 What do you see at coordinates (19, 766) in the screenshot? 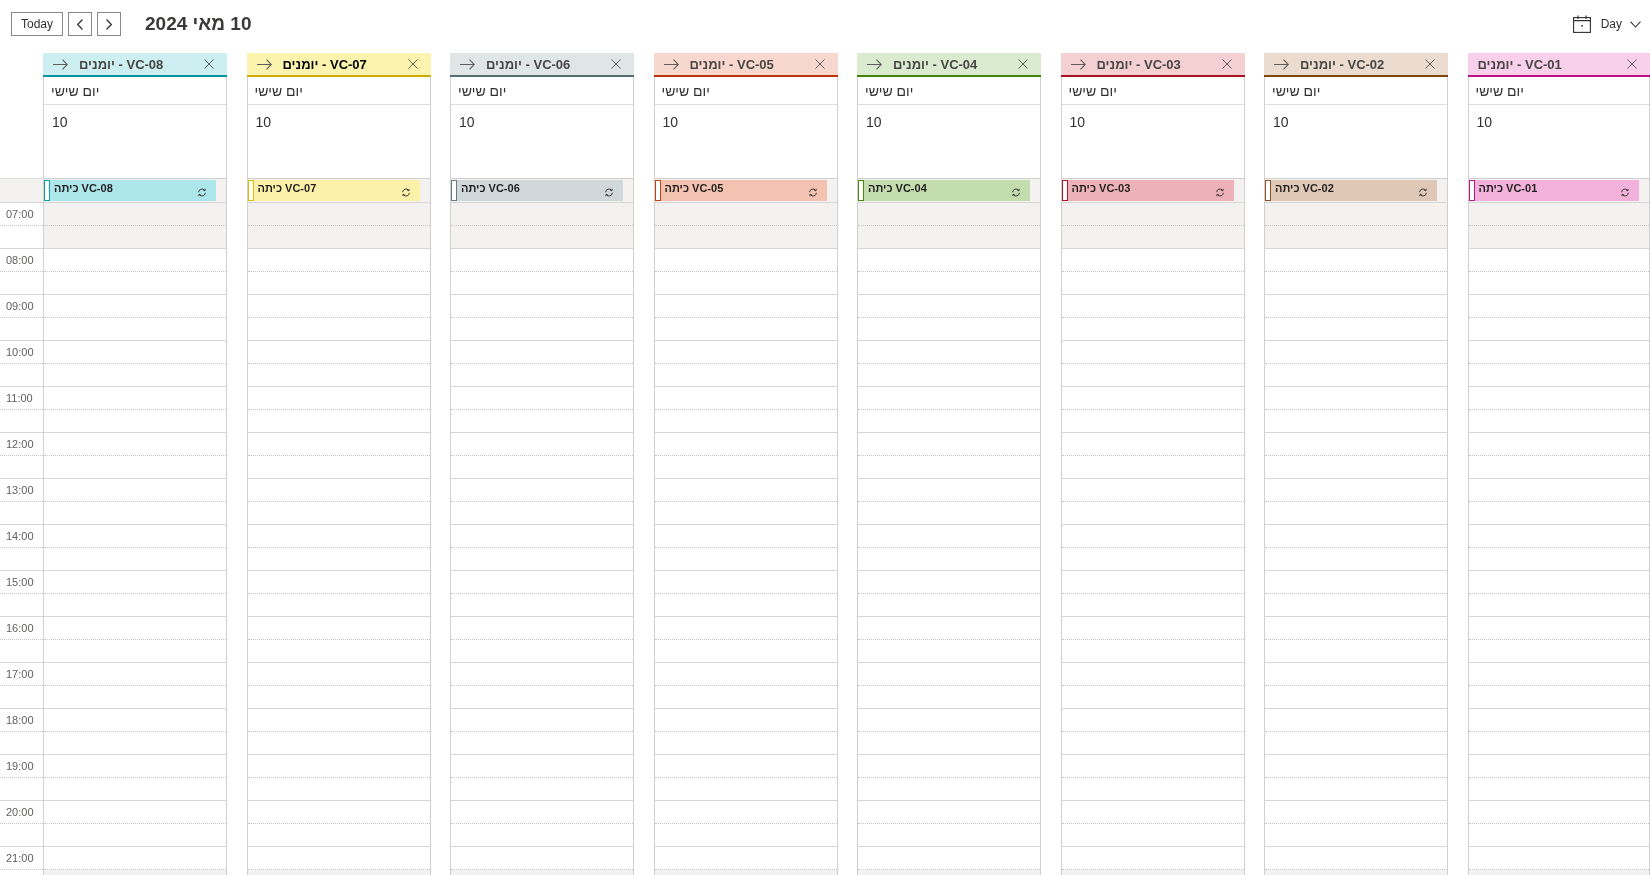
I see `time-label: 19:00` at bounding box center [19, 766].